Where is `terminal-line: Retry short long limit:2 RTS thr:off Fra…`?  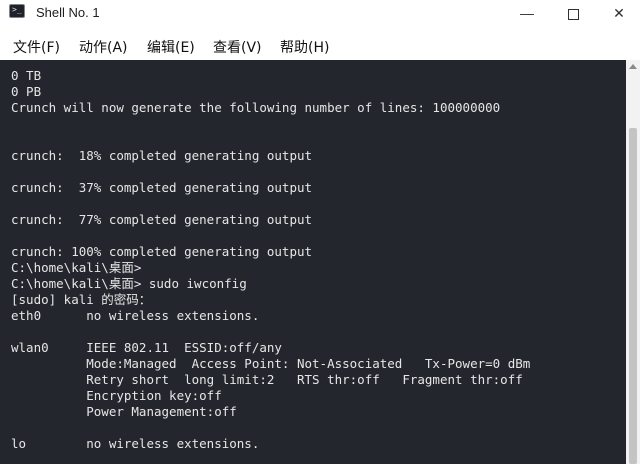
terminal-line: Retry short long limit:2 RTS thr:off Fra… is located at coordinates (267, 379).